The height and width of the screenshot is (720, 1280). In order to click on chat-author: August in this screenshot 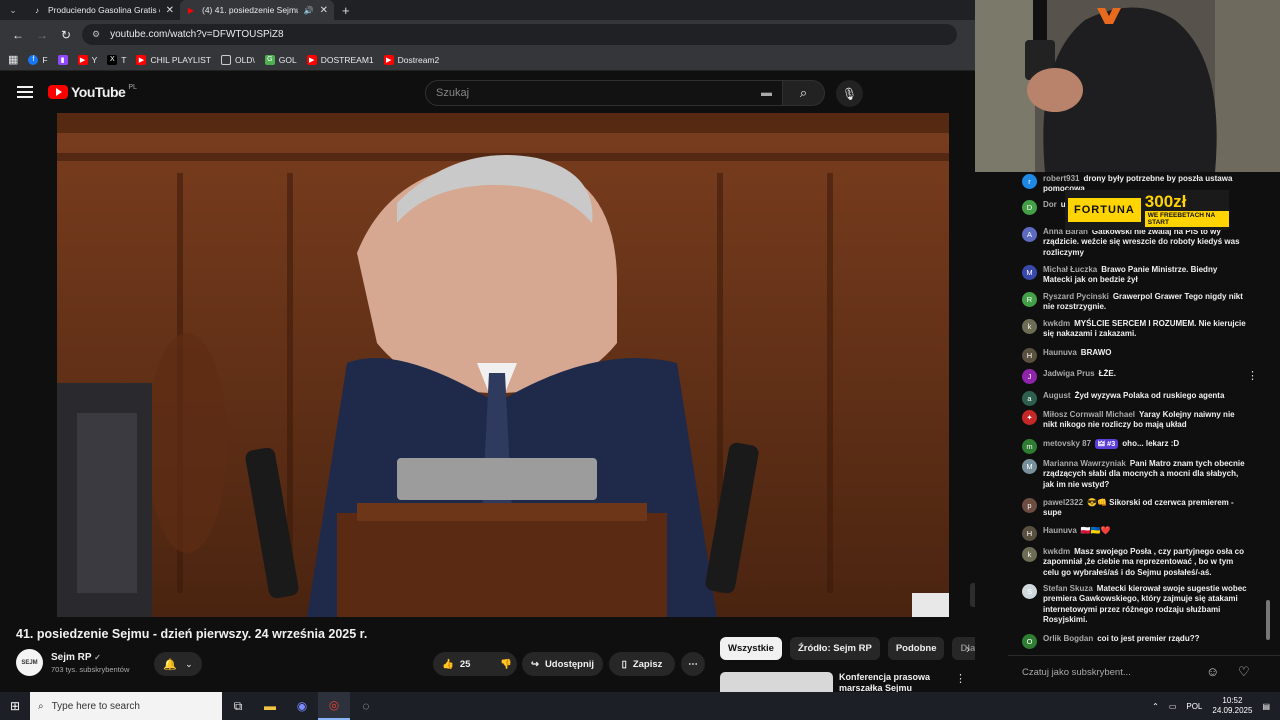, I will do `click(1057, 395)`.